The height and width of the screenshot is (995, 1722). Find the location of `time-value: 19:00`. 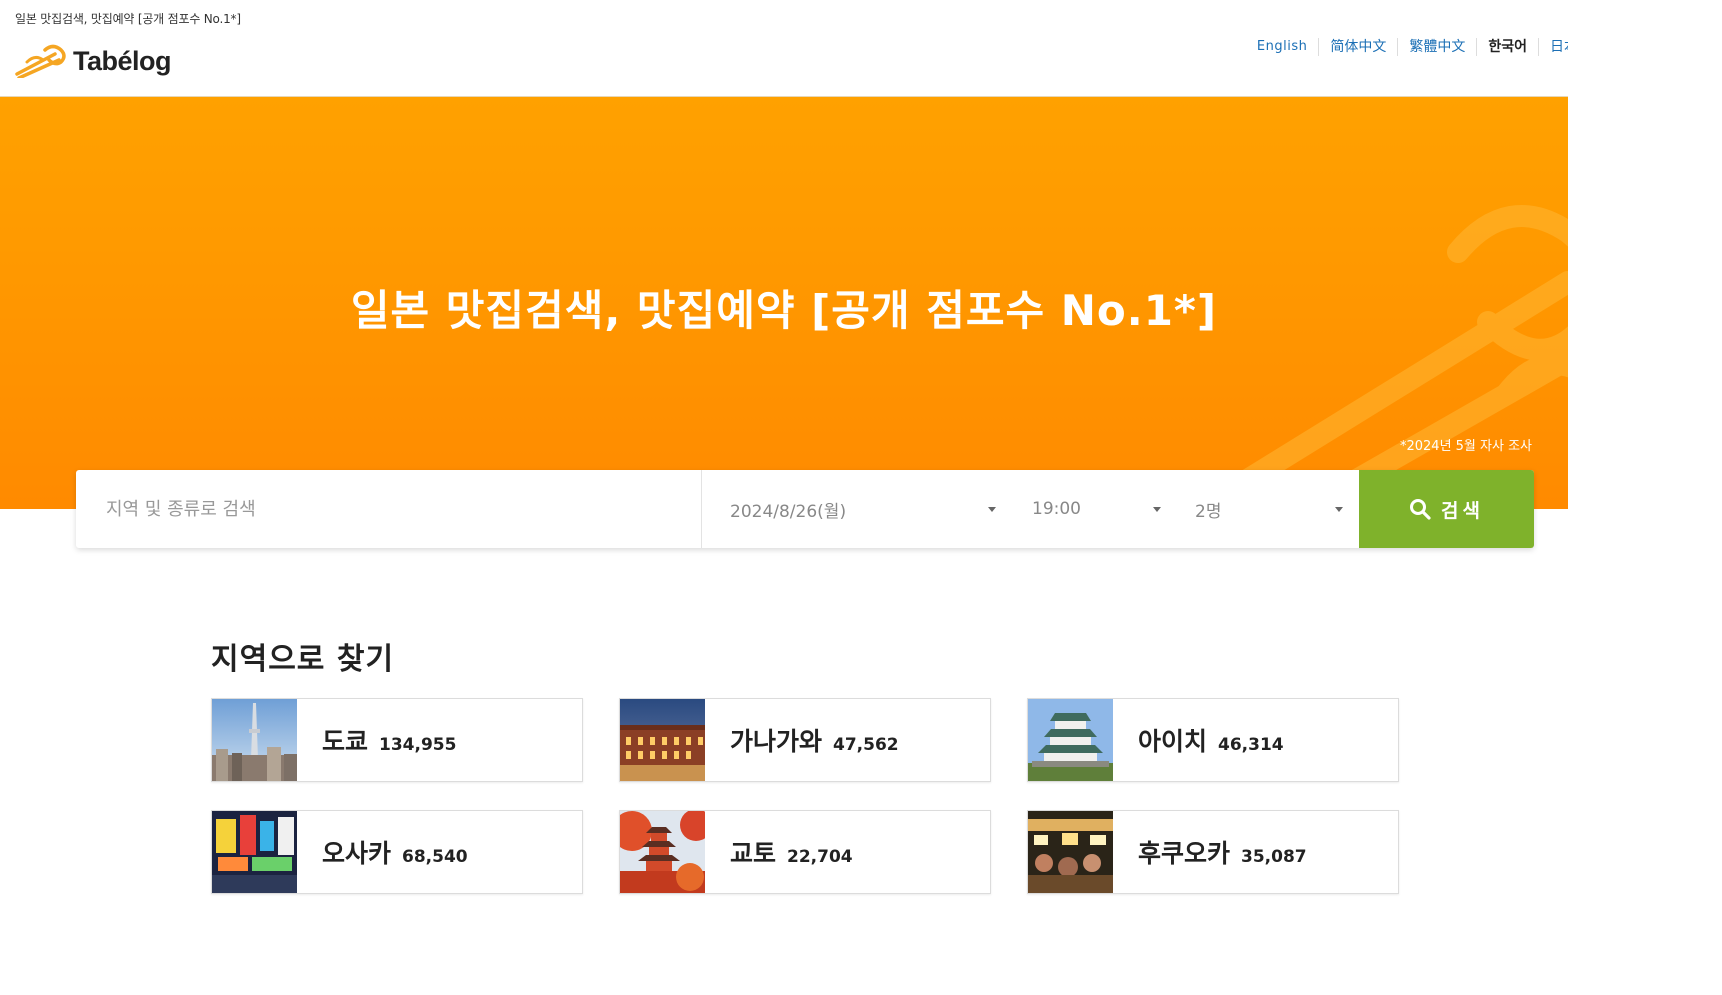

time-value: 19:00 is located at coordinates (1056, 509).